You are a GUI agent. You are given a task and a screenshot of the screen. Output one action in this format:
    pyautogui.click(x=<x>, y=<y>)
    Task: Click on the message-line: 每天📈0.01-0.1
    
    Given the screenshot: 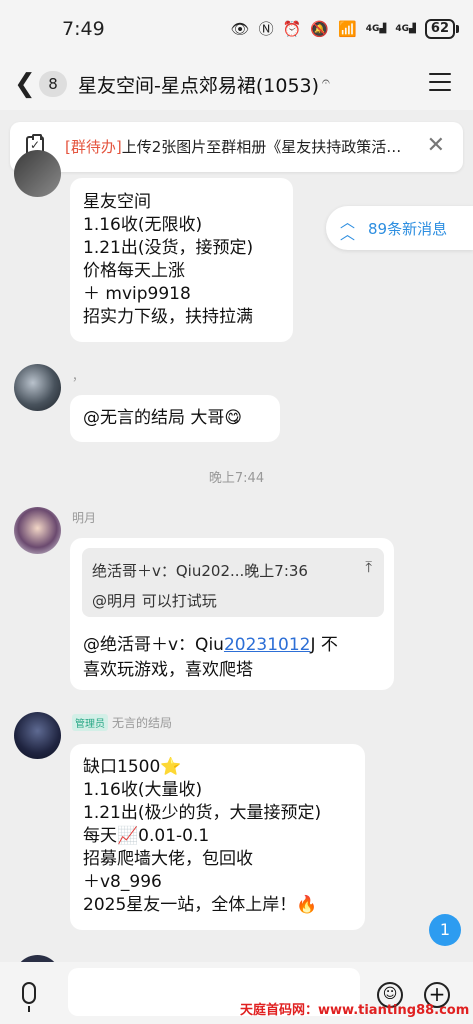 What is the action you would take?
    pyautogui.click(x=146, y=836)
    